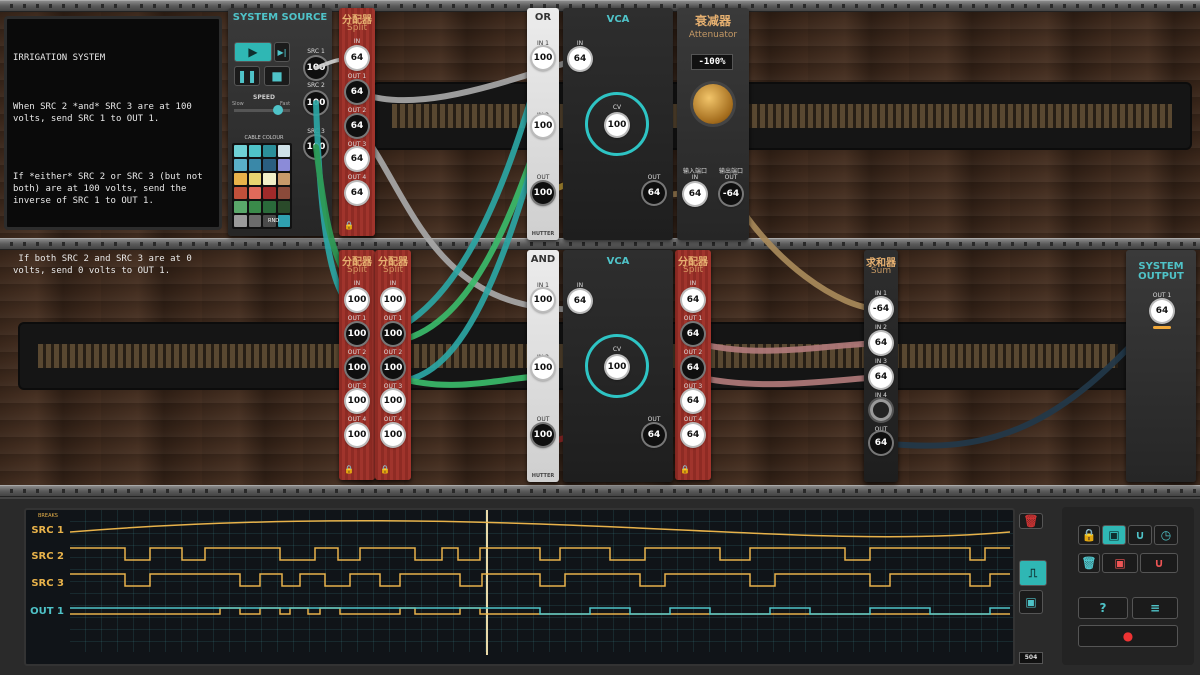 Image resolution: width=1200 pixels, height=675 pixels. What do you see at coordinates (316, 68) in the screenshot?
I see `src1-output-jack: 100` at bounding box center [316, 68].